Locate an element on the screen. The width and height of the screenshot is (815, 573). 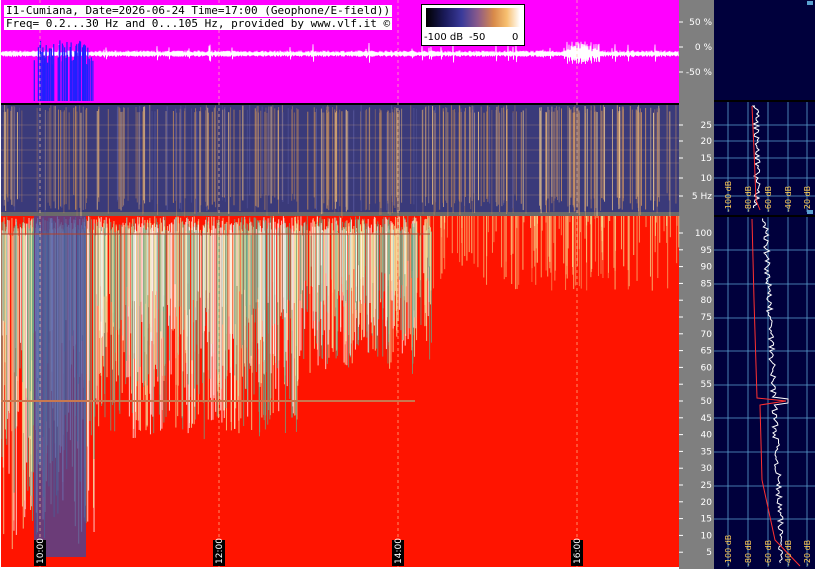
high-band-spectrum-db-label: -80 dB is located at coordinates (748, 553).